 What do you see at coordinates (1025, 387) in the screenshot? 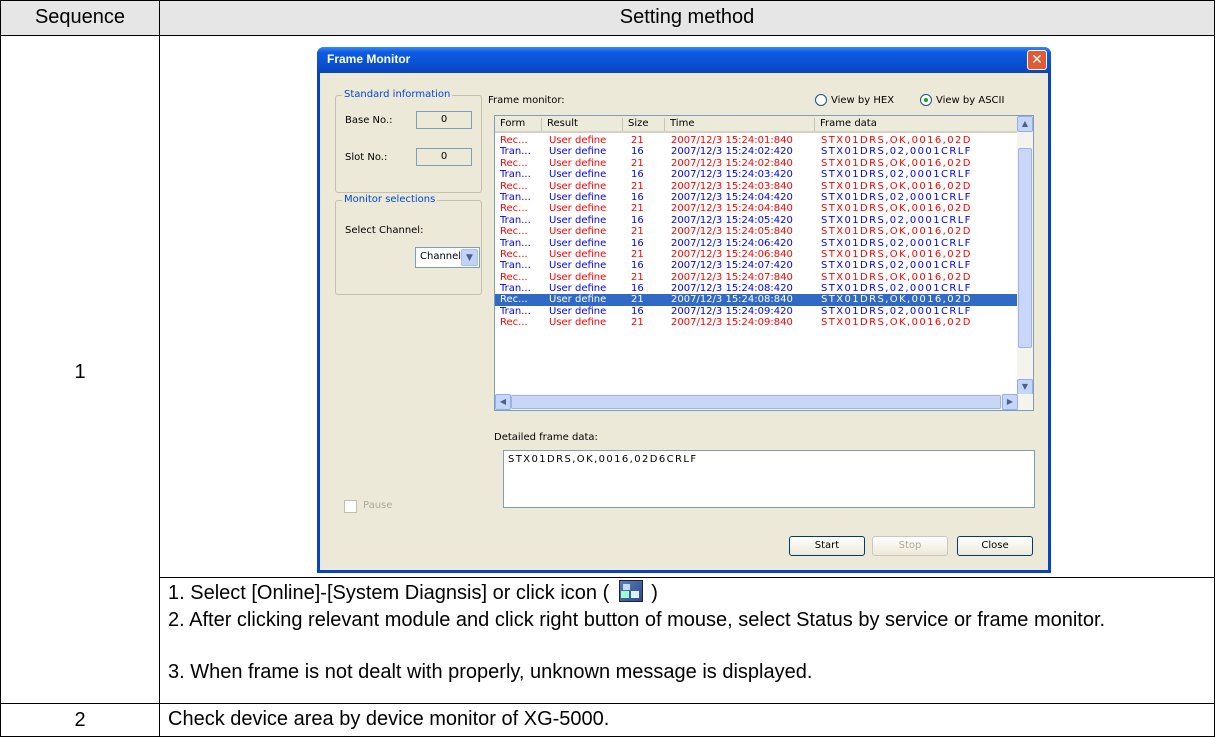
I see `scroll-down-icon: ▼` at bounding box center [1025, 387].